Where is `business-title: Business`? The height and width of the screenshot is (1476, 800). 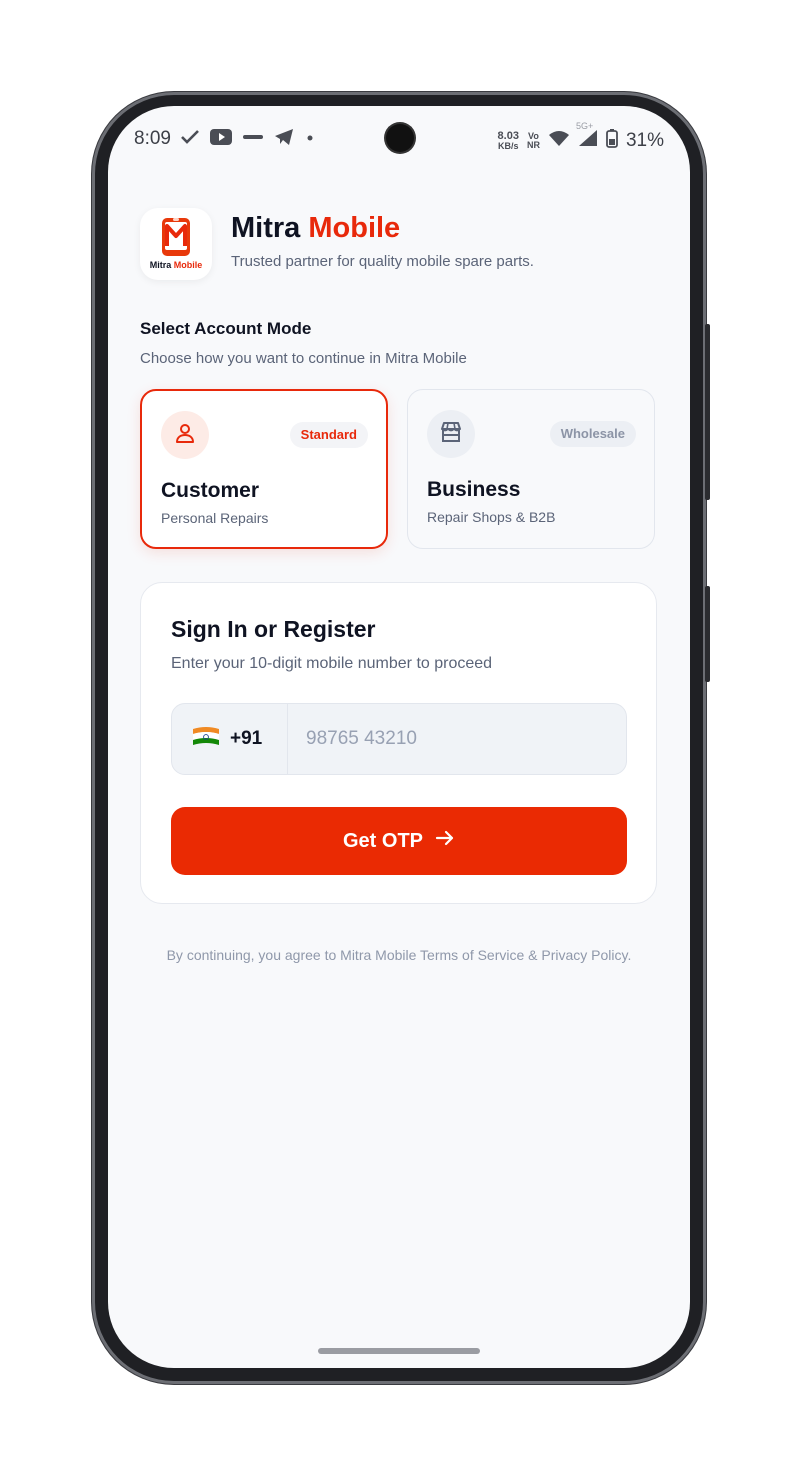 business-title: Business is located at coordinates (474, 489).